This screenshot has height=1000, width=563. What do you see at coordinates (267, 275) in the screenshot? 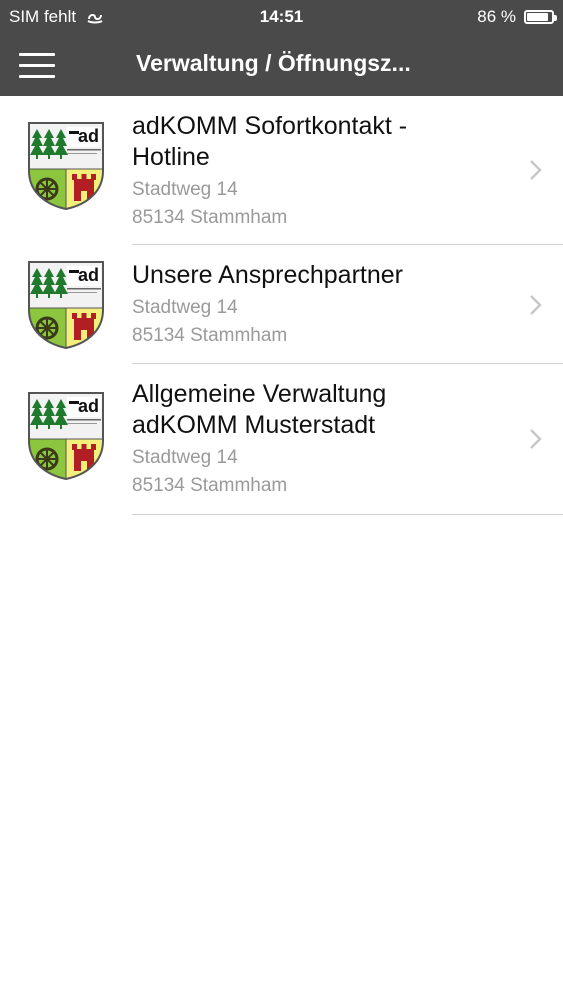
I see `item-title: Unsere Ansprechpartner` at bounding box center [267, 275].